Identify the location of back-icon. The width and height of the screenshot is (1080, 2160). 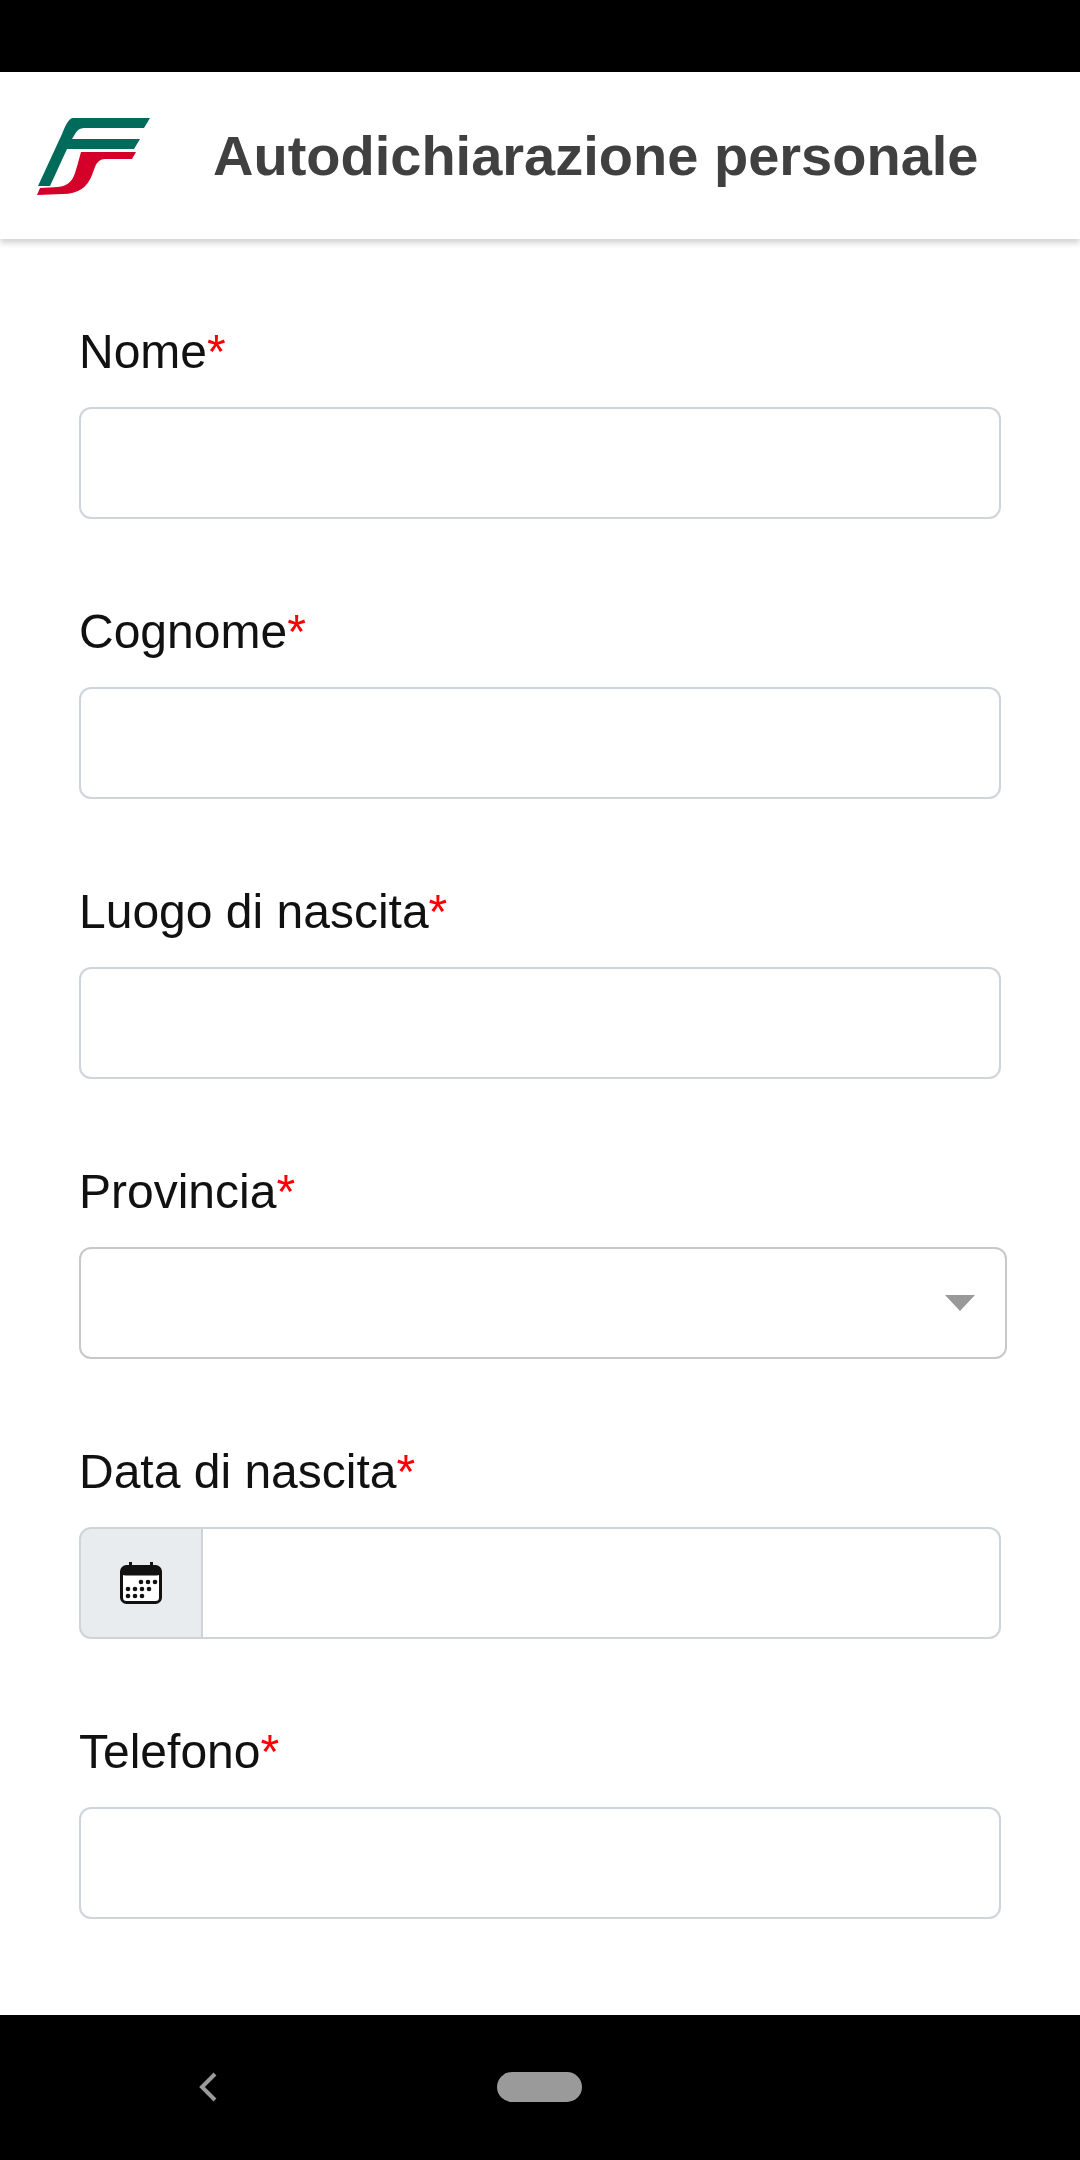
(207, 2087).